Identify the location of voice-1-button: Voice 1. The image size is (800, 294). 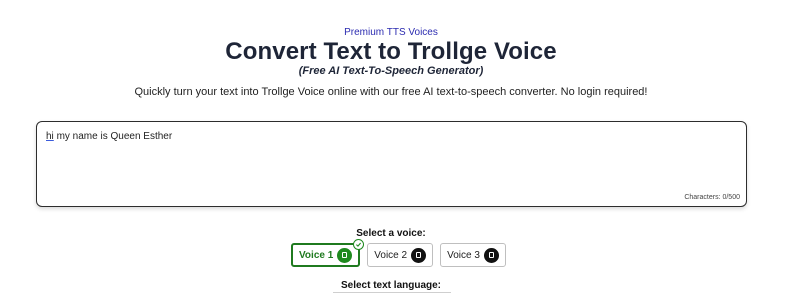
(328, 253).